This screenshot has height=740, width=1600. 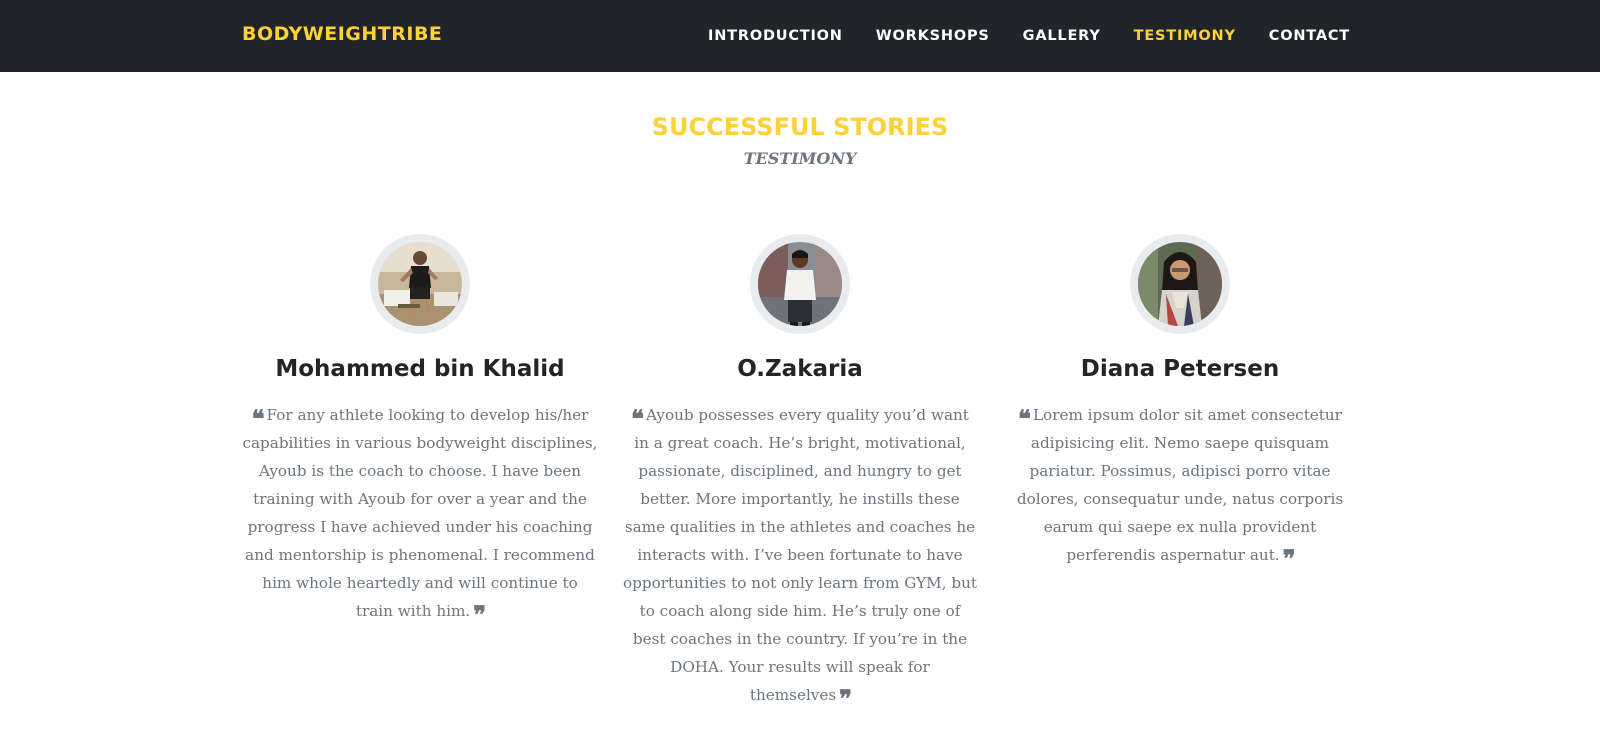 What do you see at coordinates (800, 369) in the screenshot?
I see `testimonial-name: O.Zakaria` at bounding box center [800, 369].